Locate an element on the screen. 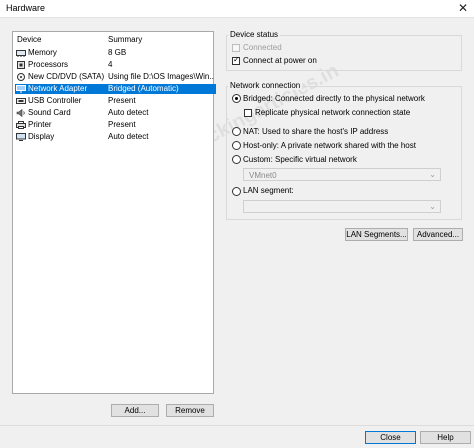 The width and height of the screenshot is (474, 448). cd-dvd-icon is located at coordinates (21, 77).